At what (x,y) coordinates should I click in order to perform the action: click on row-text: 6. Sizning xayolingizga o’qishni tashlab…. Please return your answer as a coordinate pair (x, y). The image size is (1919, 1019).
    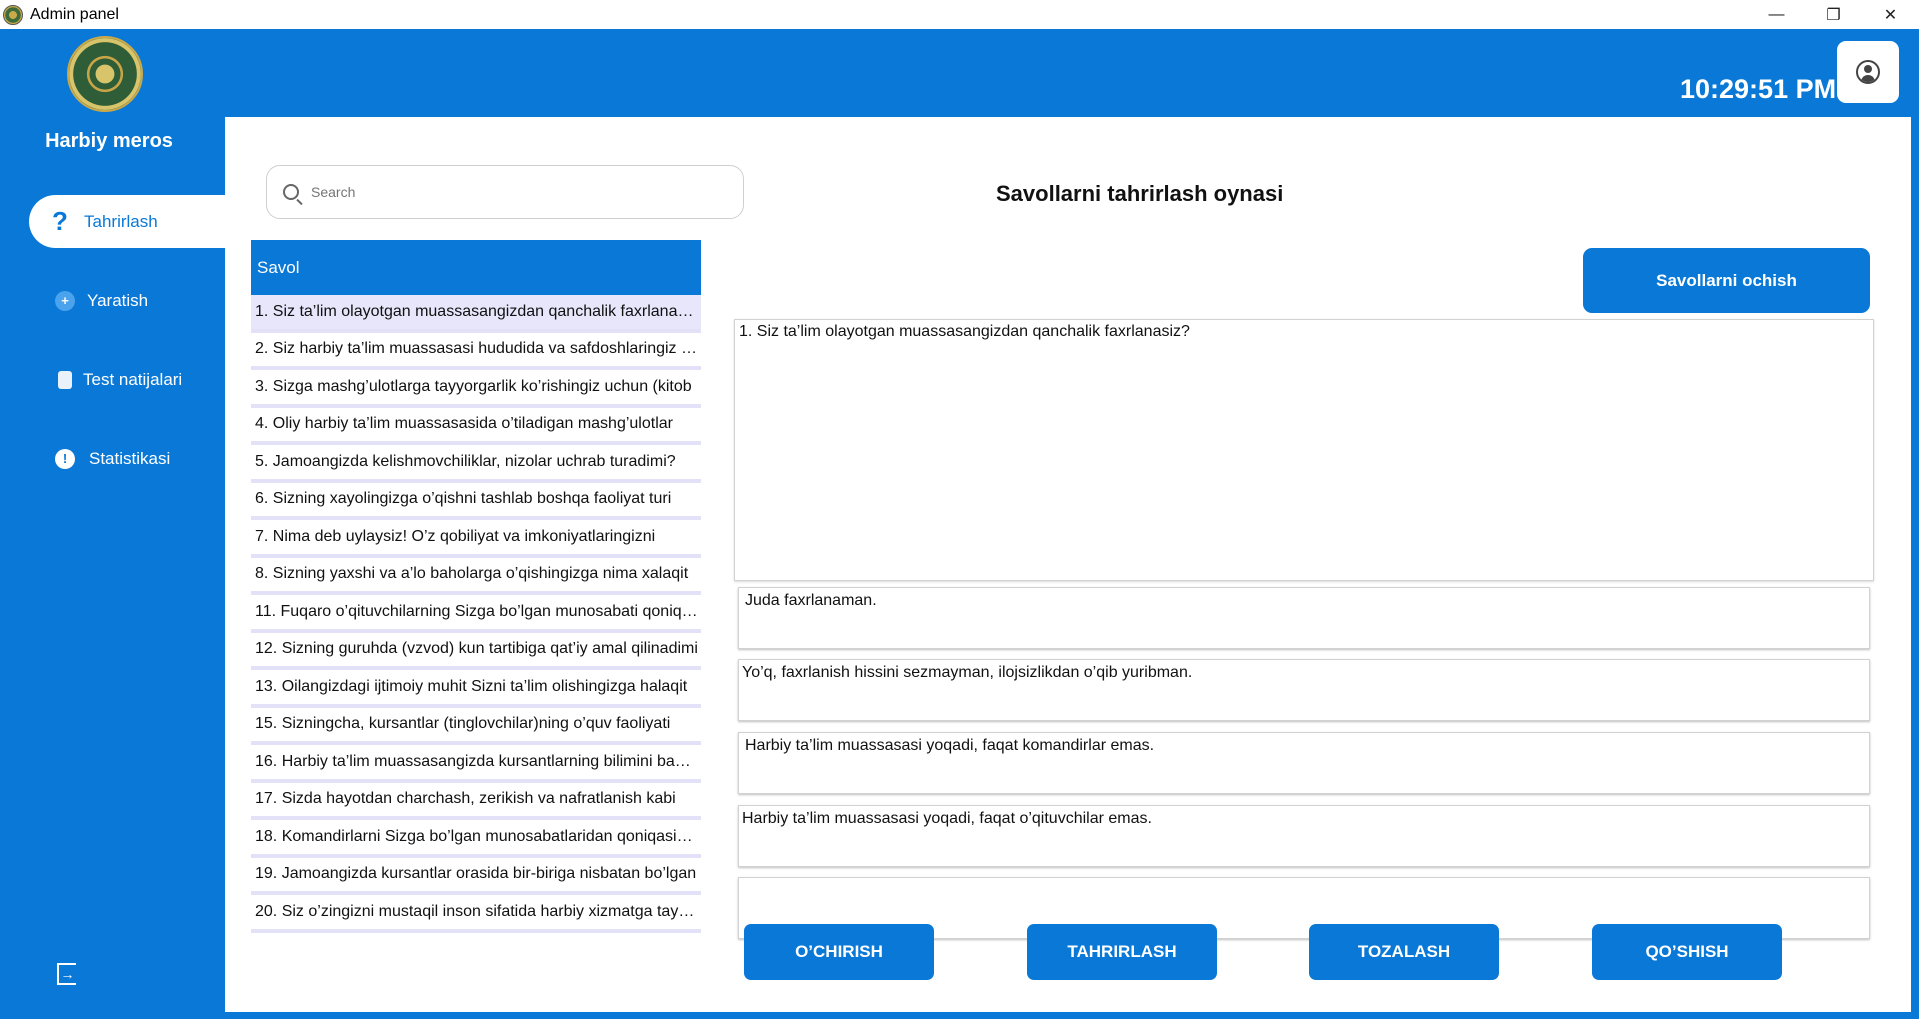
    Looking at the image, I should click on (463, 499).